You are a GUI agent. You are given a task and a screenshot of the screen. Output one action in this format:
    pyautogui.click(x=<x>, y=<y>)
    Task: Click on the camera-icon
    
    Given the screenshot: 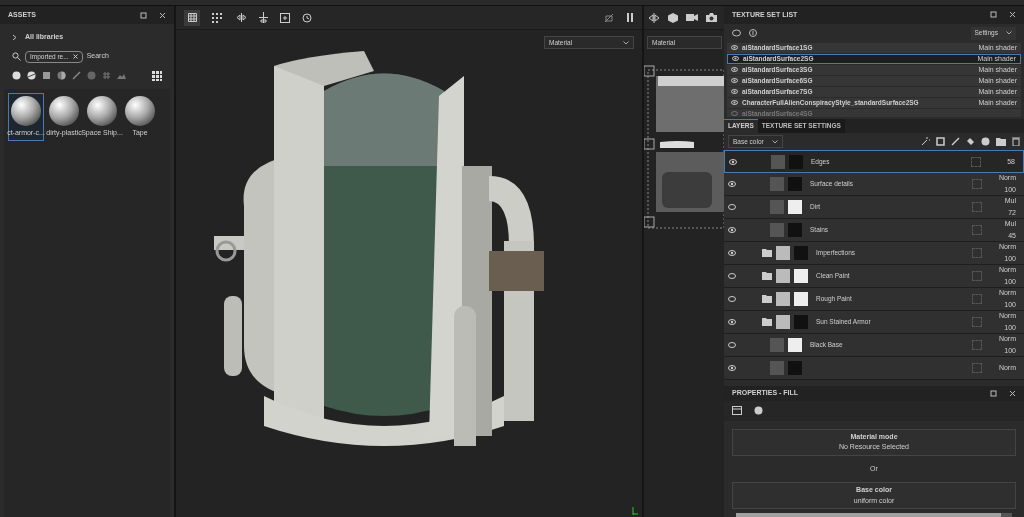 What is the action you would take?
    pyautogui.click(x=711, y=17)
    